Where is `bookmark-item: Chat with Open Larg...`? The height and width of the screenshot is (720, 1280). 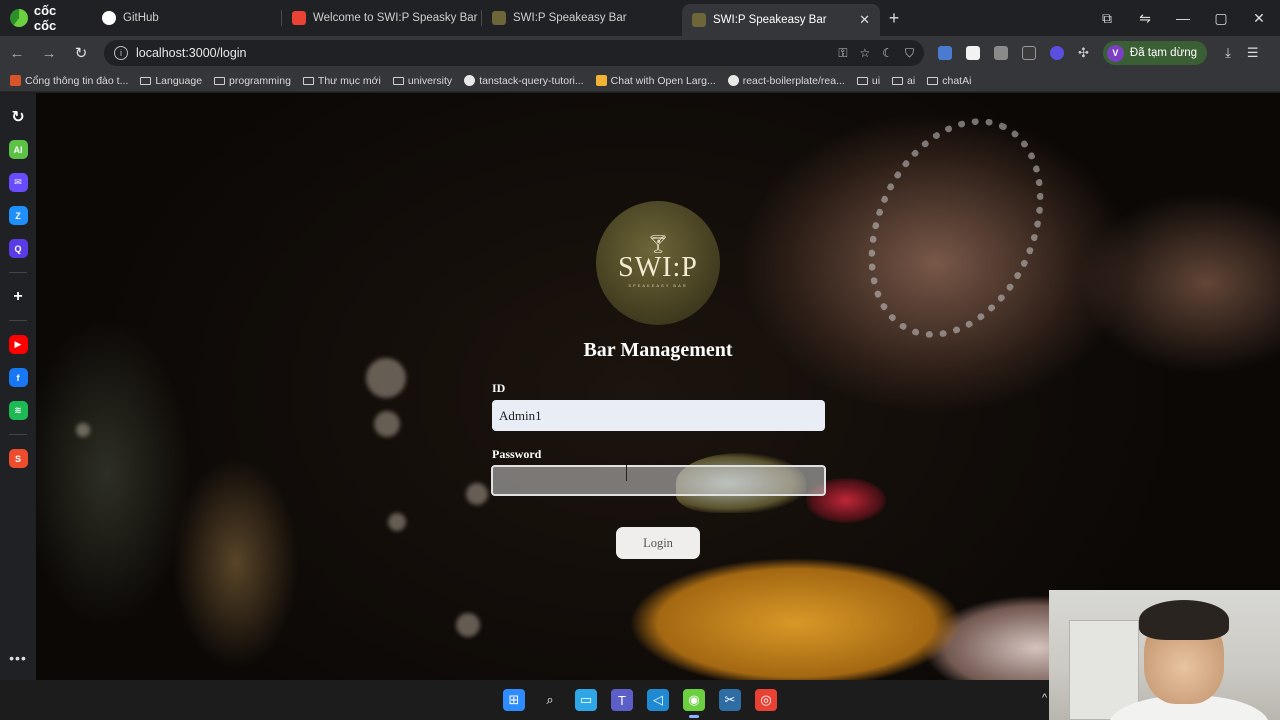
bookmark-item: Chat with Open Larg... is located at coordinates (655, 80).